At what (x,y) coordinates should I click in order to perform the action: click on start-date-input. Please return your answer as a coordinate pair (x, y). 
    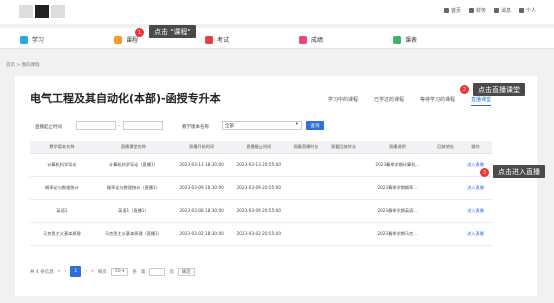
    Looking at the image, I should click on (96, 125).